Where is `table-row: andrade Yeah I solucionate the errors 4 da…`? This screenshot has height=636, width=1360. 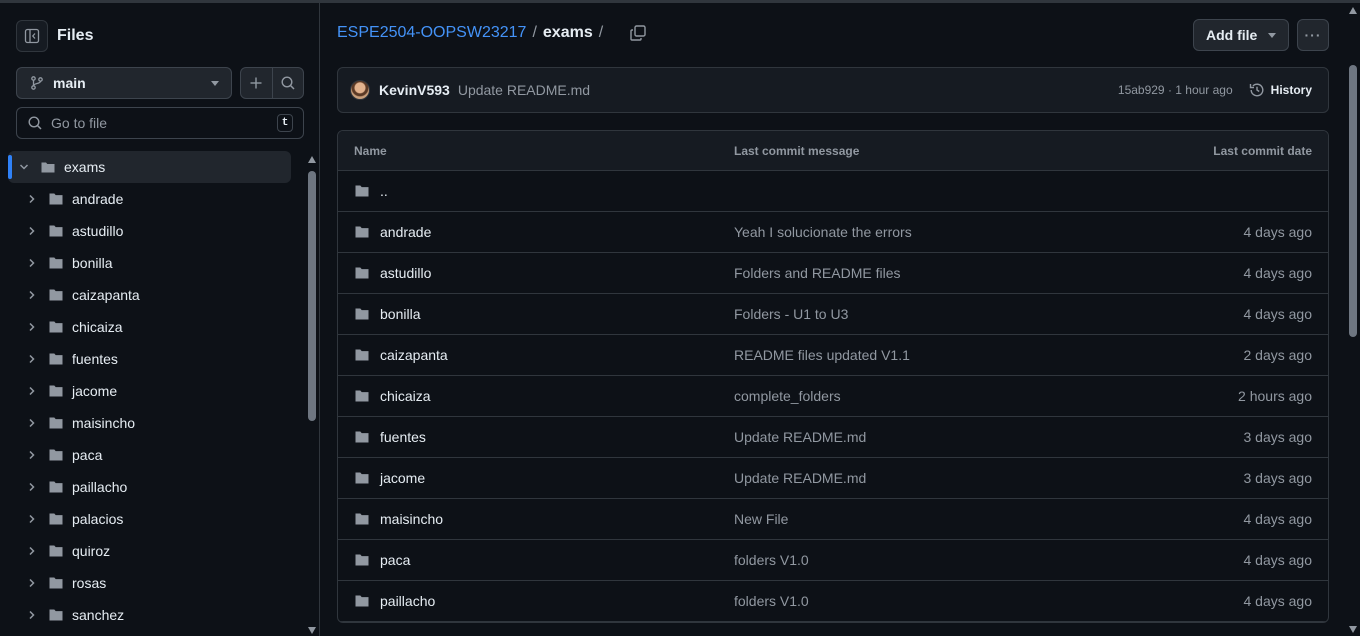 table-row: andrade Yeah I solucionate the errors 4 da… is located at coordinates (833, 232).